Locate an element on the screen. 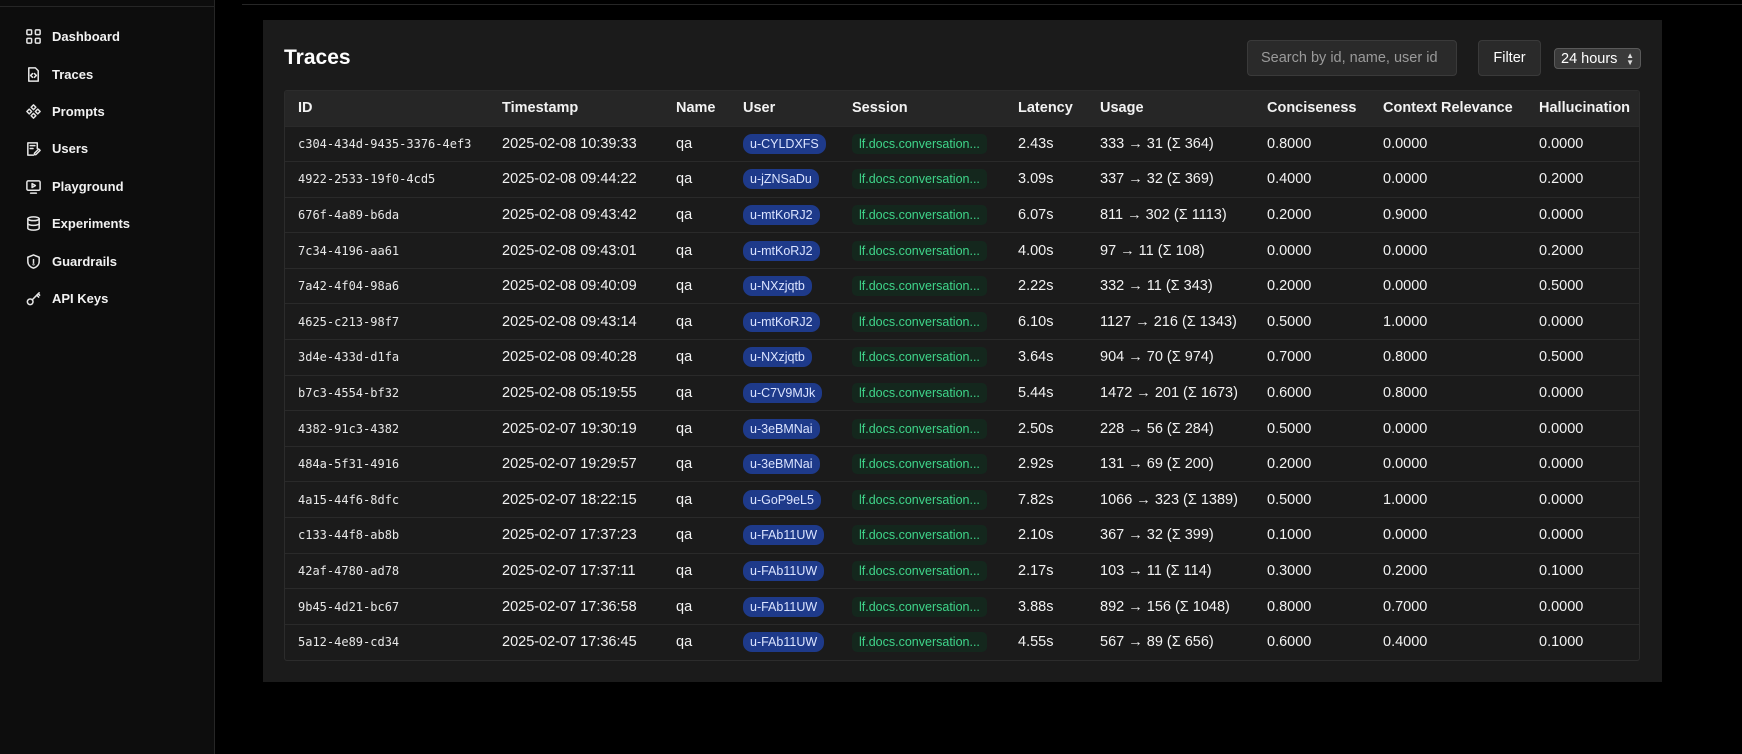 The width and height of the screenshot is (1742, 754). sidebar-item-playground: Playground is located at coordinates (74, 186).